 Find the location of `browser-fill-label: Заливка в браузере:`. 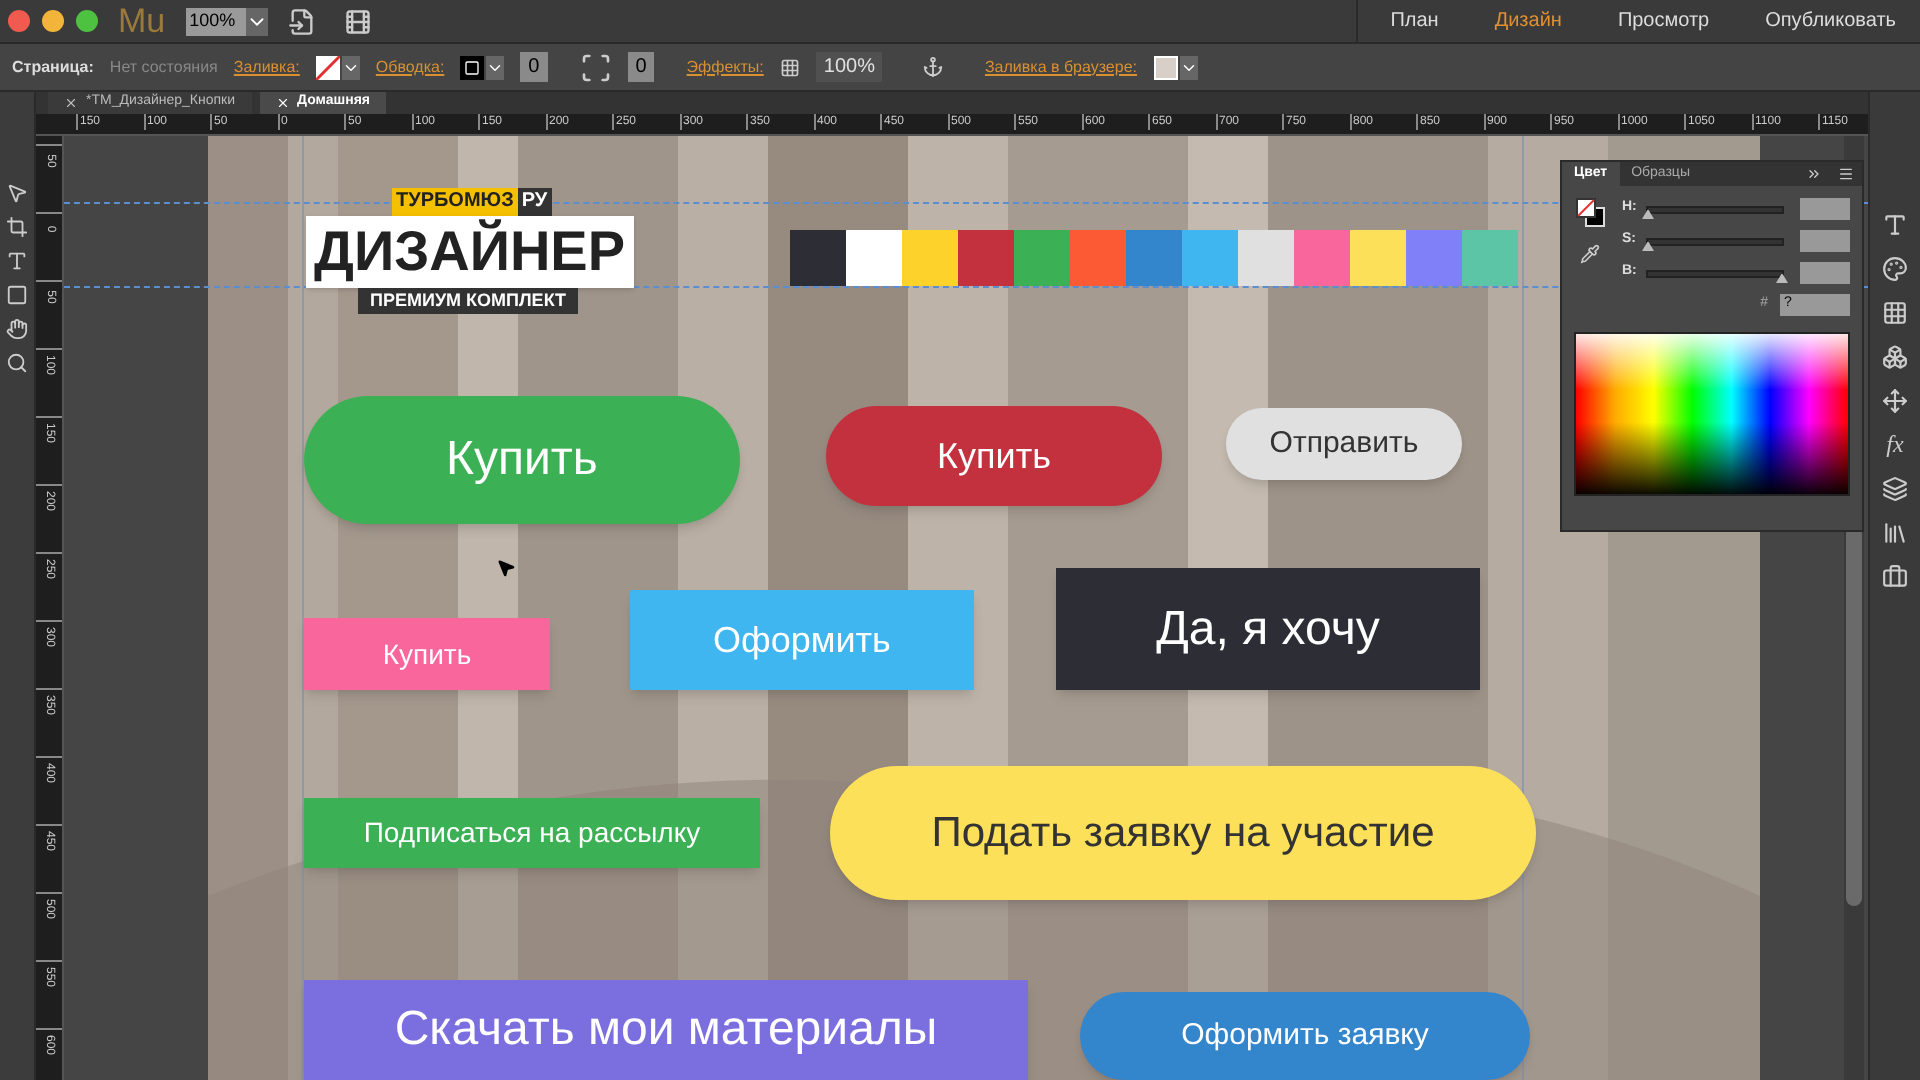

browser-fill-label: Заливка в браузере: is located at coordinates (1060, 67).